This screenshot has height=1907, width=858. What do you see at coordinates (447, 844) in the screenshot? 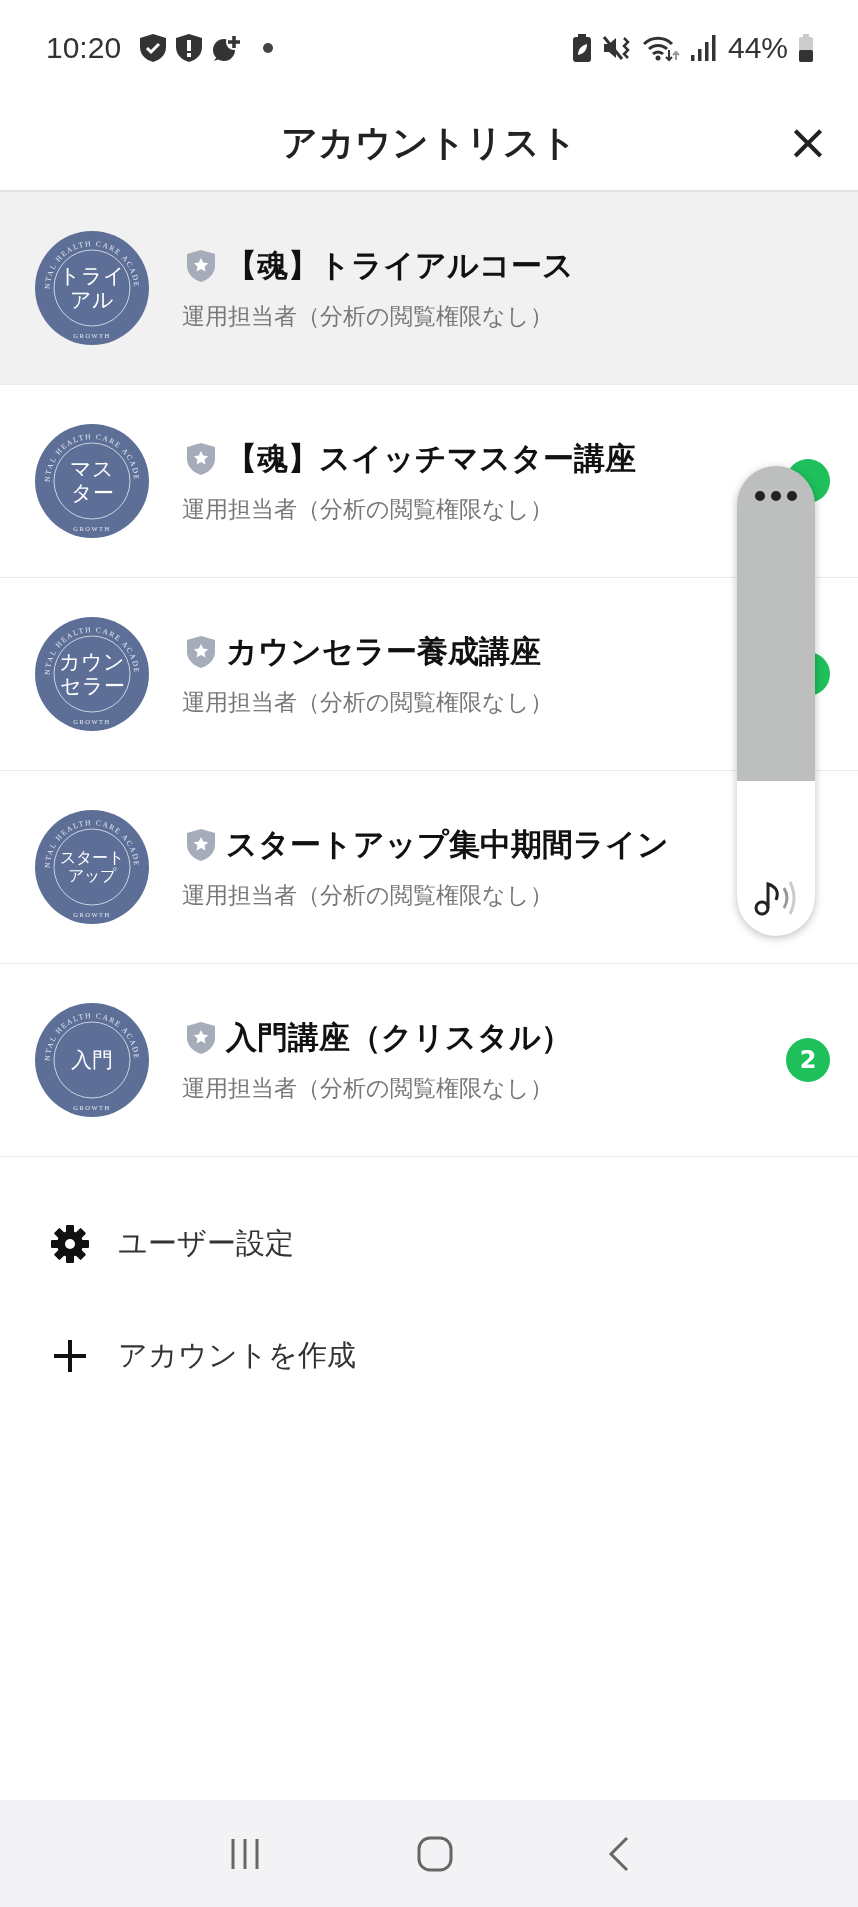
I see `account-name: スタートアップ集中期間ライン` at bounding box center [447, 844].